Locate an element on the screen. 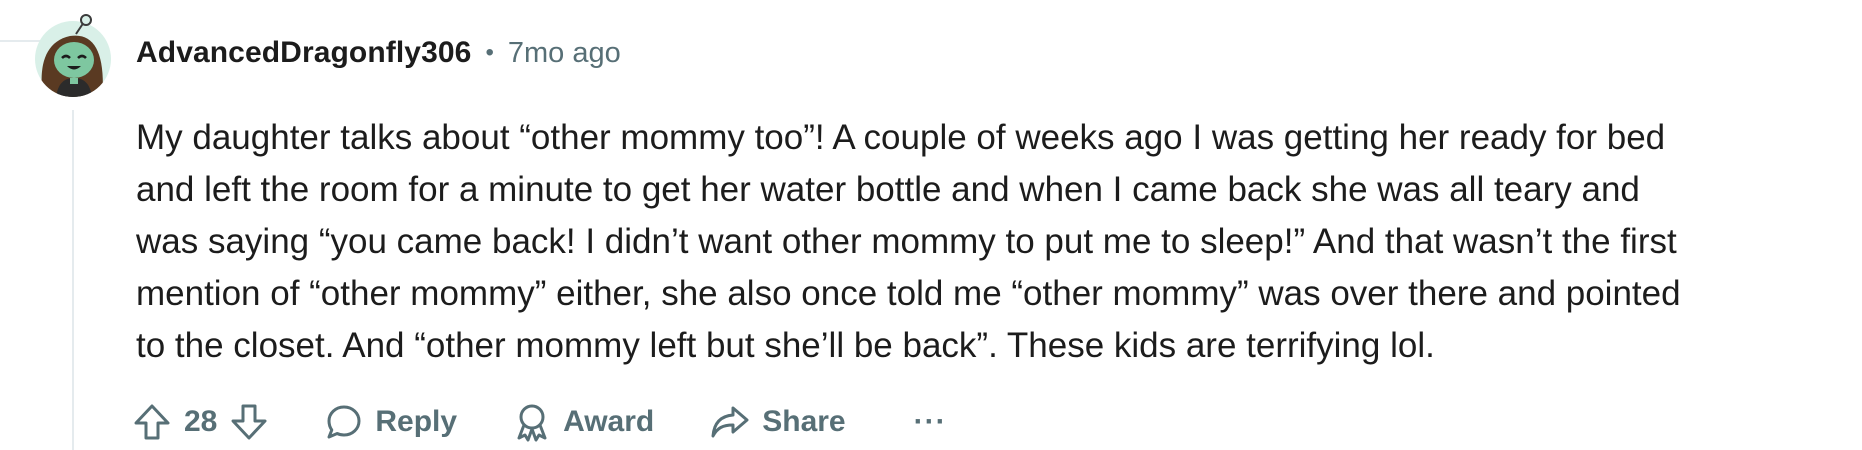  downvote-button is located at coordinates (249, 422).